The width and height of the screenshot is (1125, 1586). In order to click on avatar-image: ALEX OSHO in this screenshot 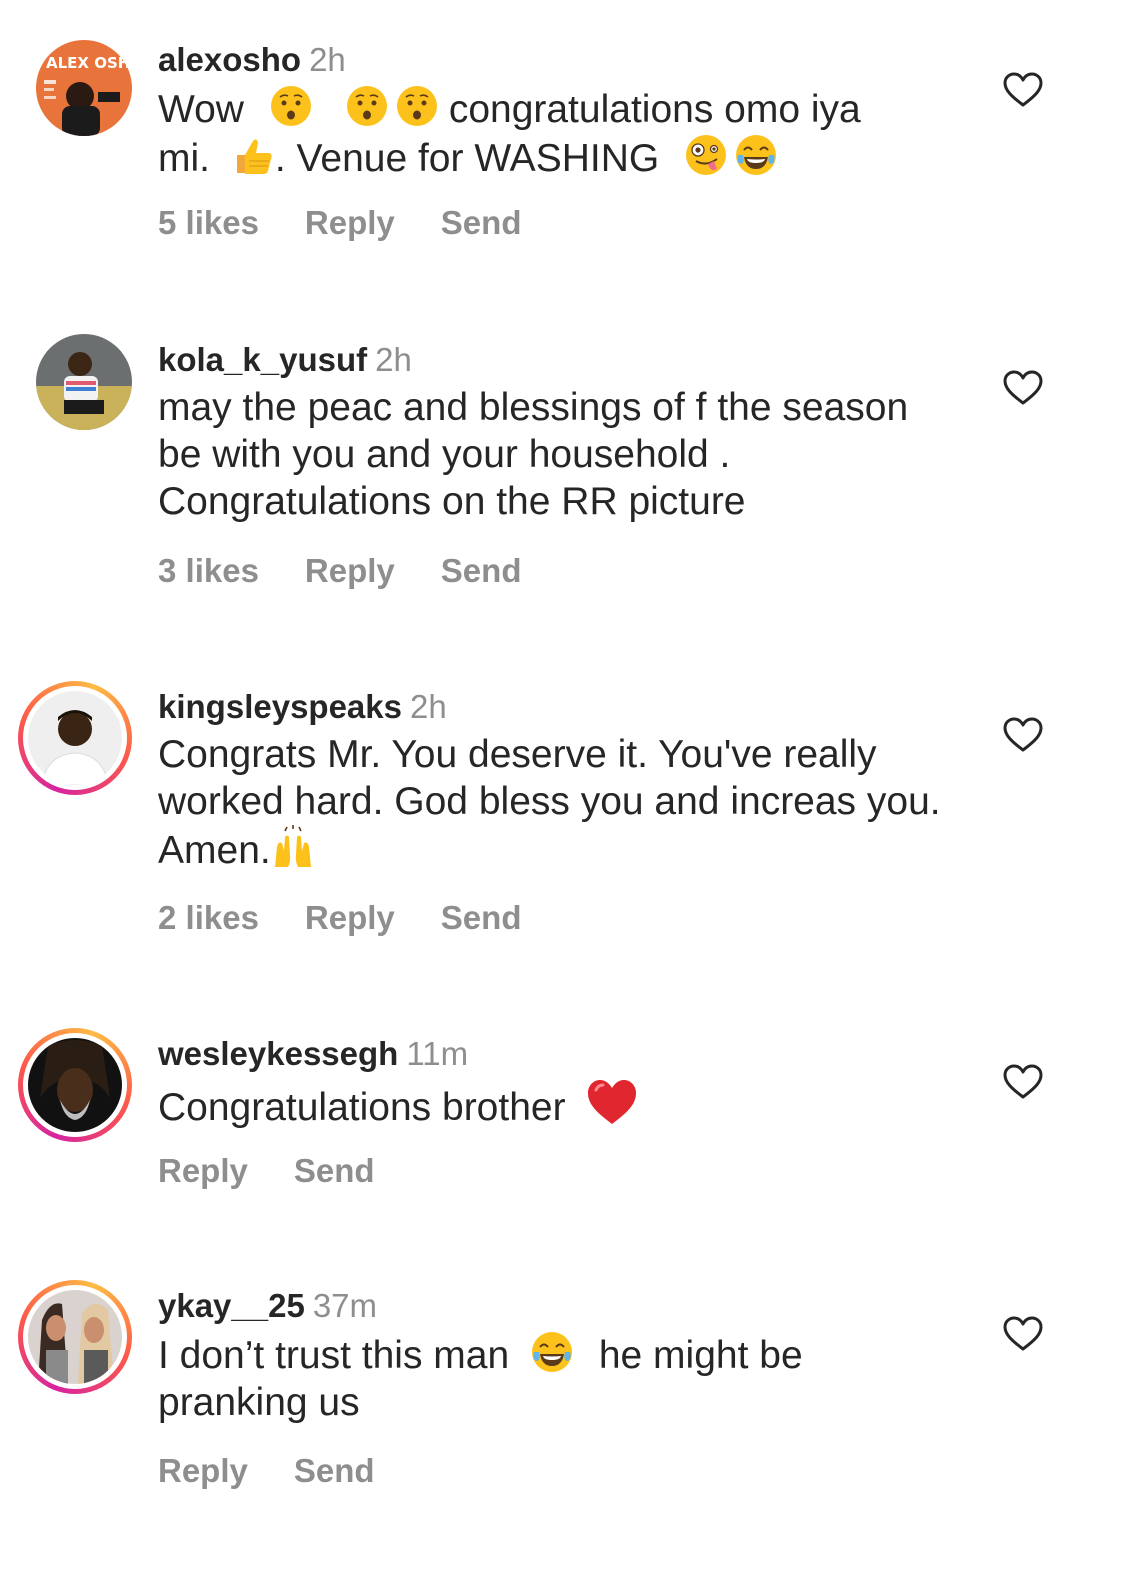, I will do `click(84, 88)`.